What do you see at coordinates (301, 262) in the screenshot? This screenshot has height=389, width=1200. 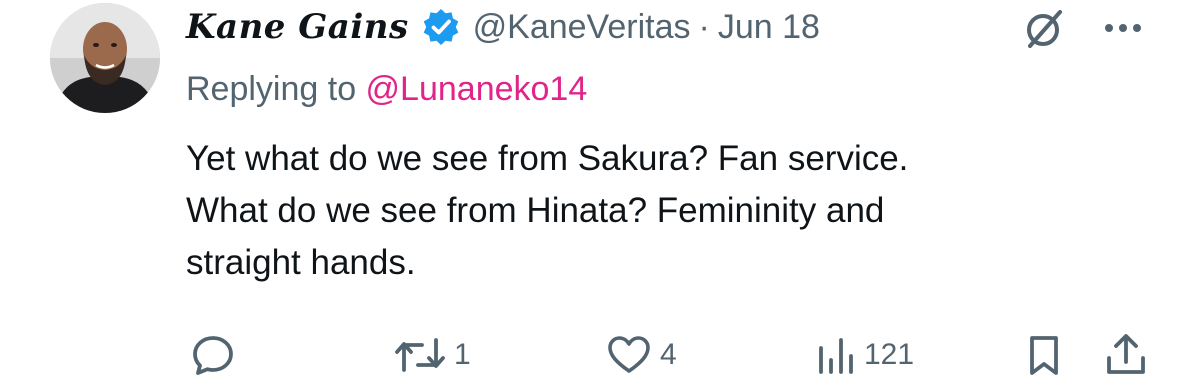 I see `tweet-text-line: straight hands.` at bounding box center [301, 262].